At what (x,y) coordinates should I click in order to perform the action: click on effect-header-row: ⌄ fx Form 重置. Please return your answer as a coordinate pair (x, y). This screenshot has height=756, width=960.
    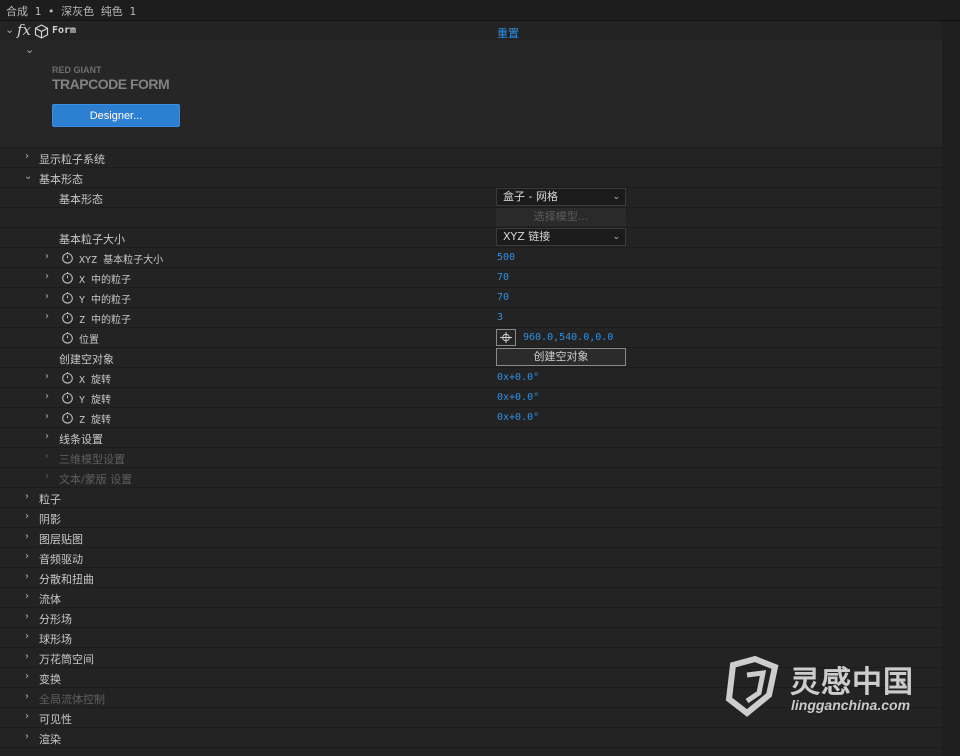
    Looking at the image, I should click on (471, 31).